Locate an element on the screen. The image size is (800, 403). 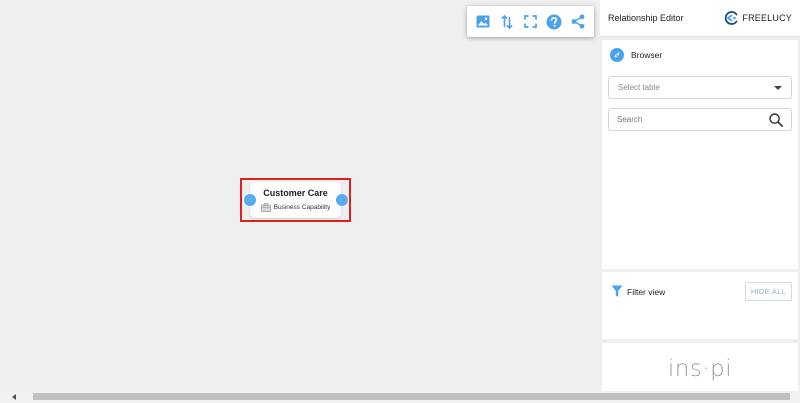
scroll-left-arrow-icon is located at coordinates (14, 397).